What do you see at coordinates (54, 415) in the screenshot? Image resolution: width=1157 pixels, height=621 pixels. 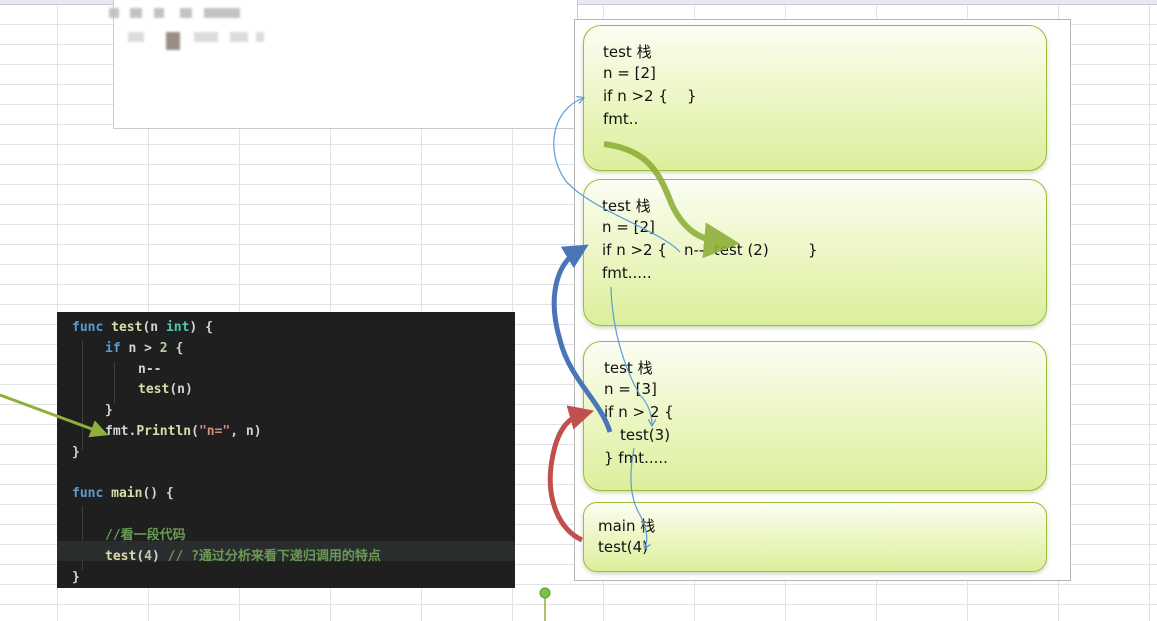 I see `green-pointer-arrow` at bounding box center [54, 415].